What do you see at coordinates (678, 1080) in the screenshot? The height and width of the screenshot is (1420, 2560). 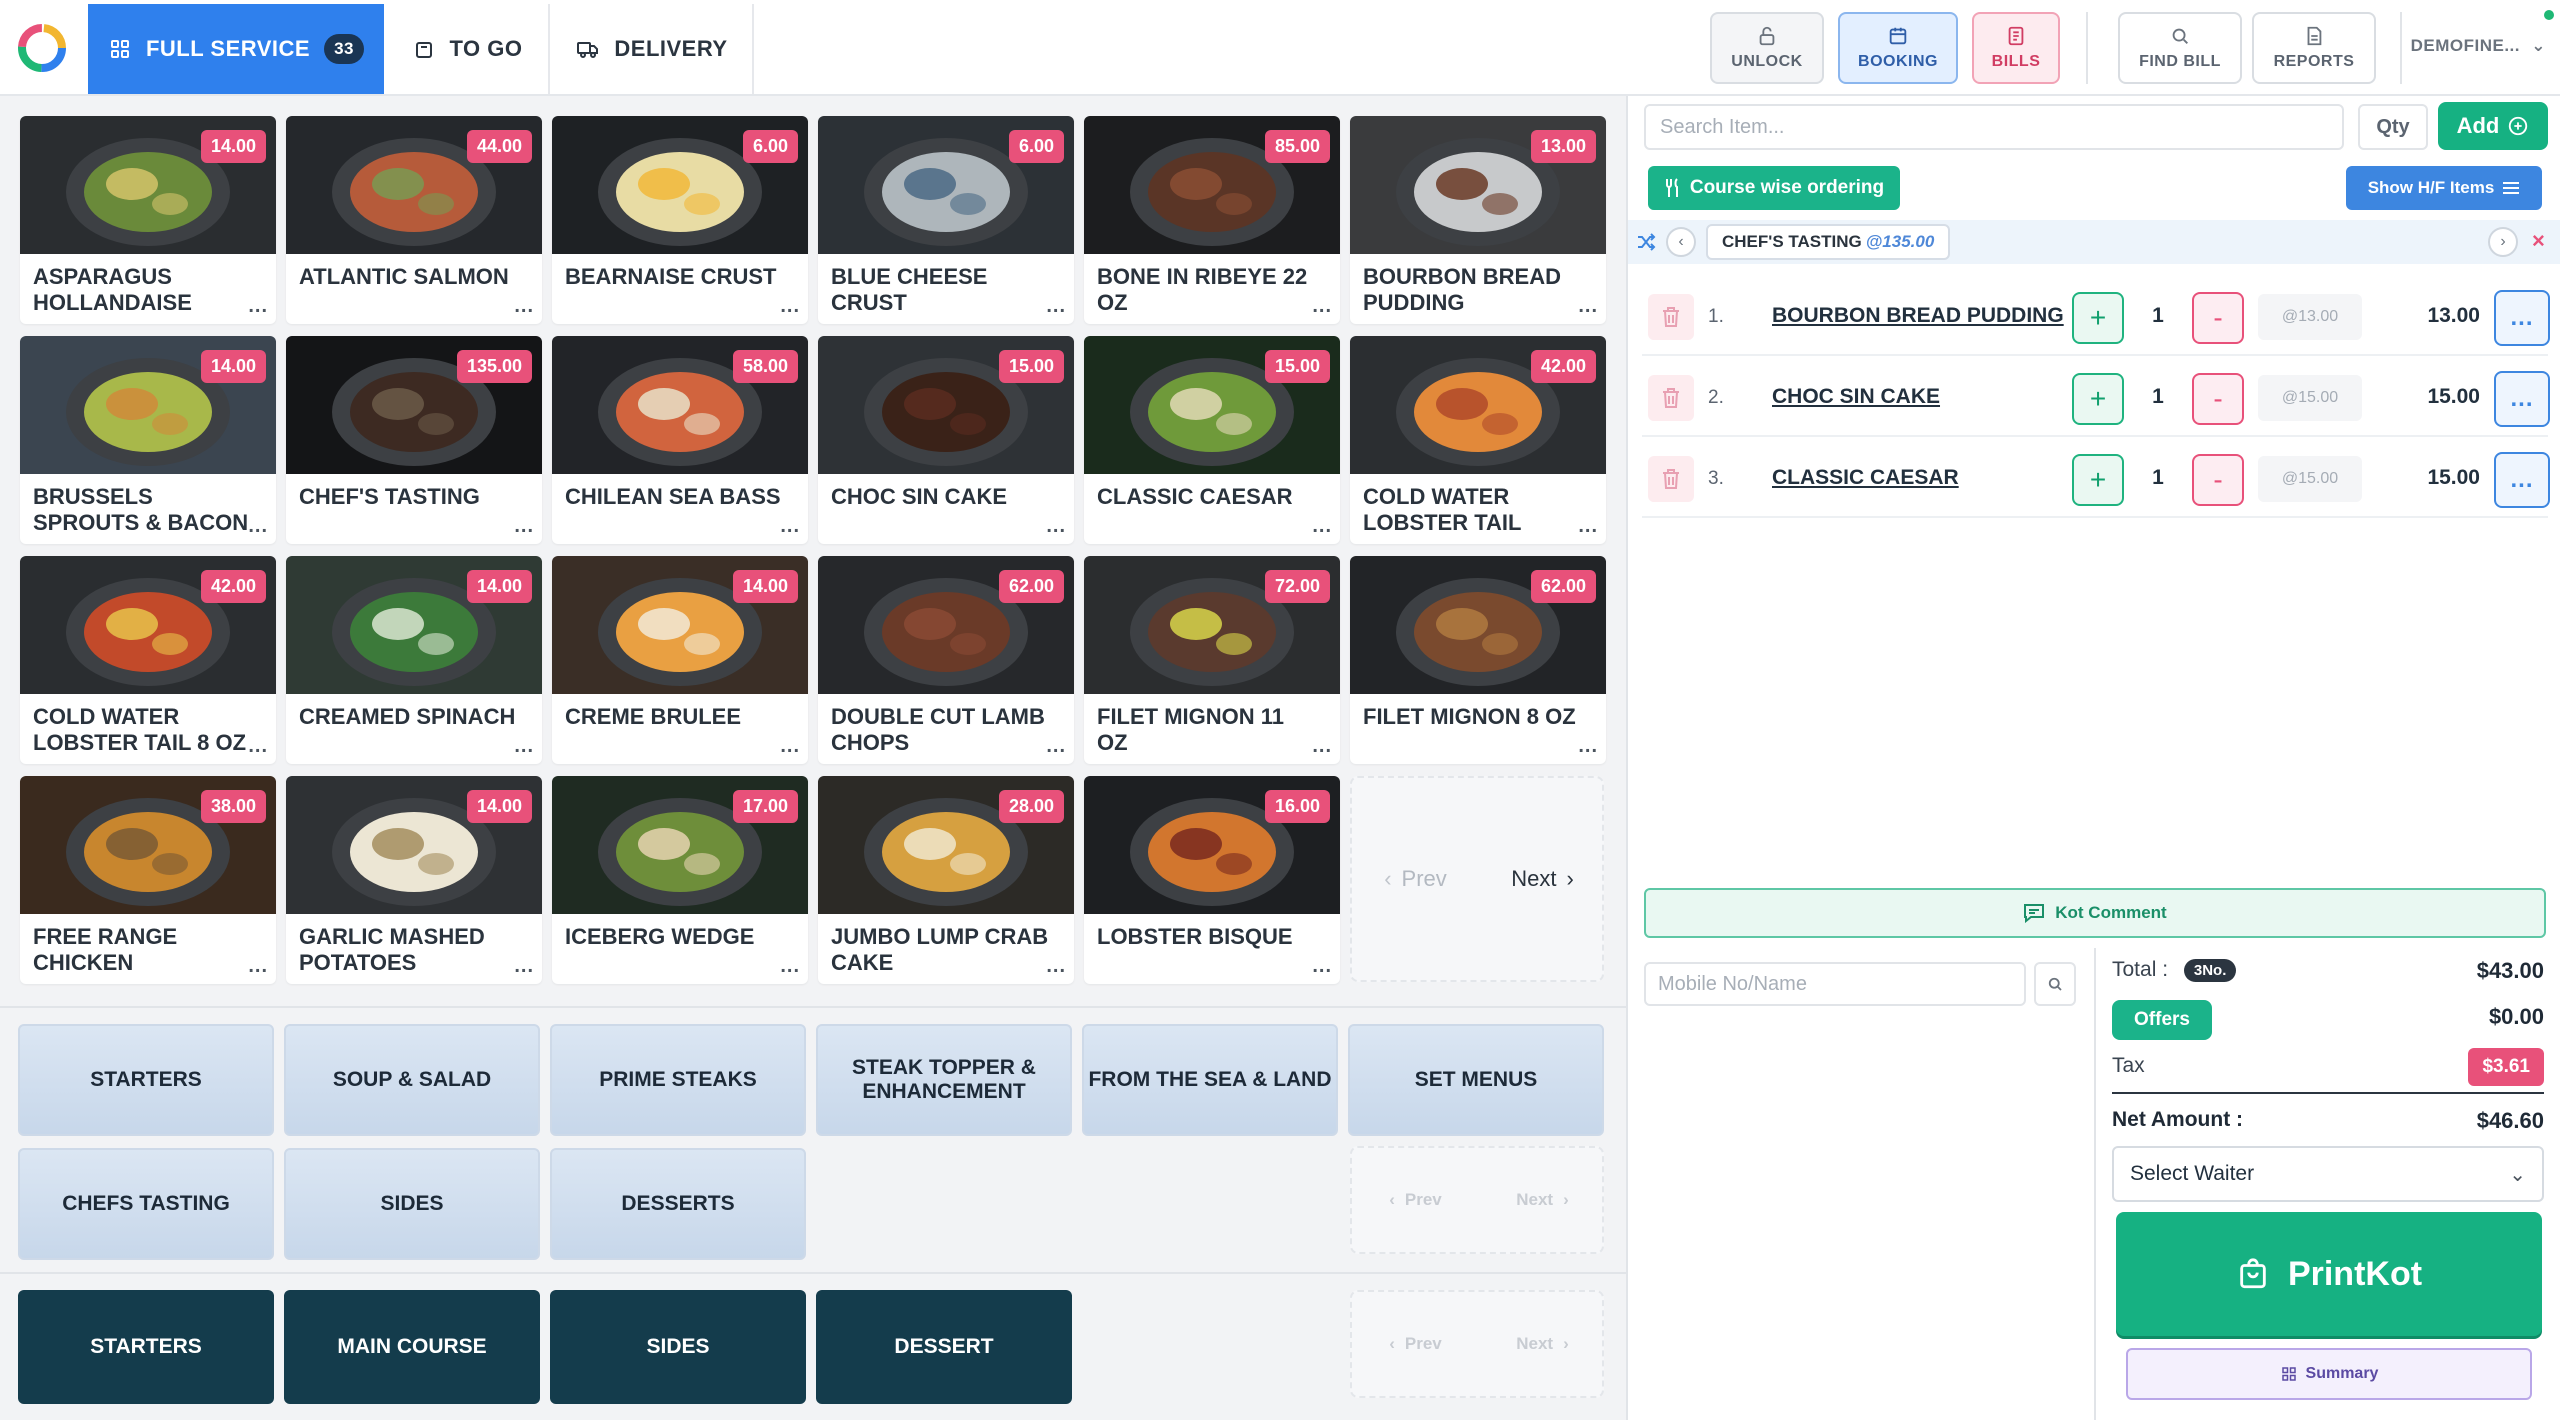 I see `category-button: PRIME STEAKS` at bounding box center [678, 1080].